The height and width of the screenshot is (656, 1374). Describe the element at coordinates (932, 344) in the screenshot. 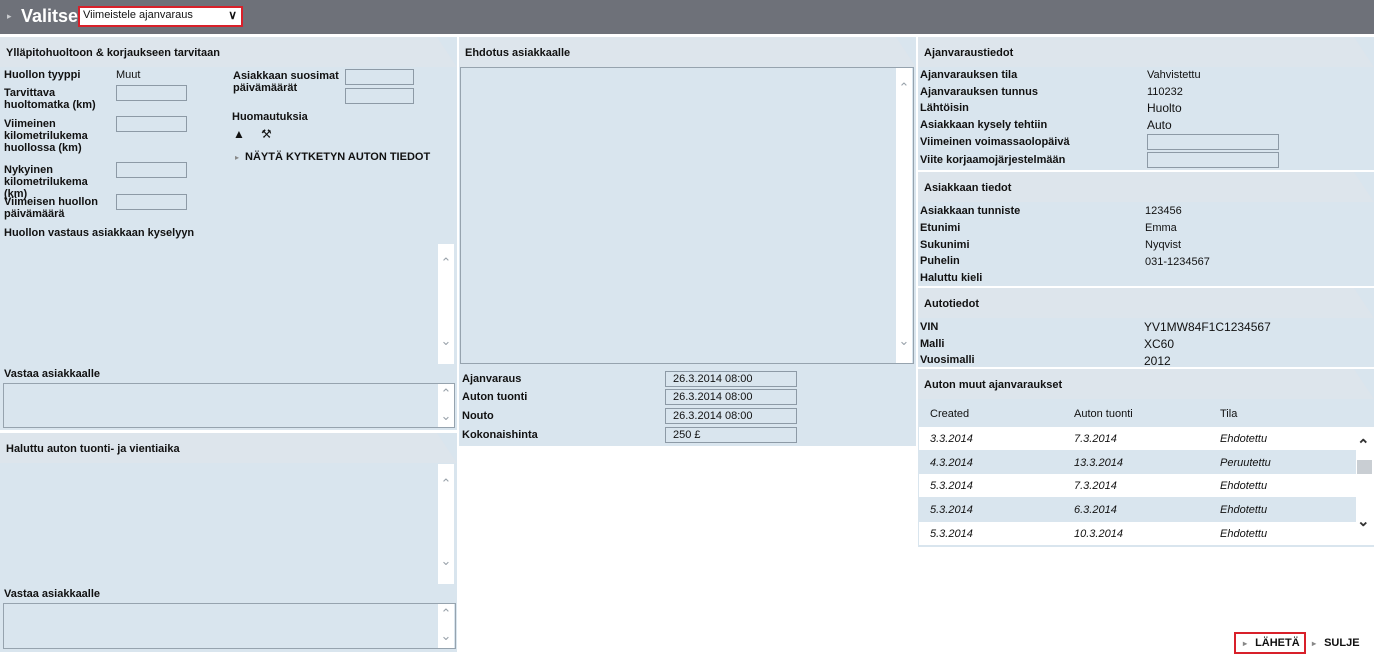

I see `model-label: Malli` at that location.